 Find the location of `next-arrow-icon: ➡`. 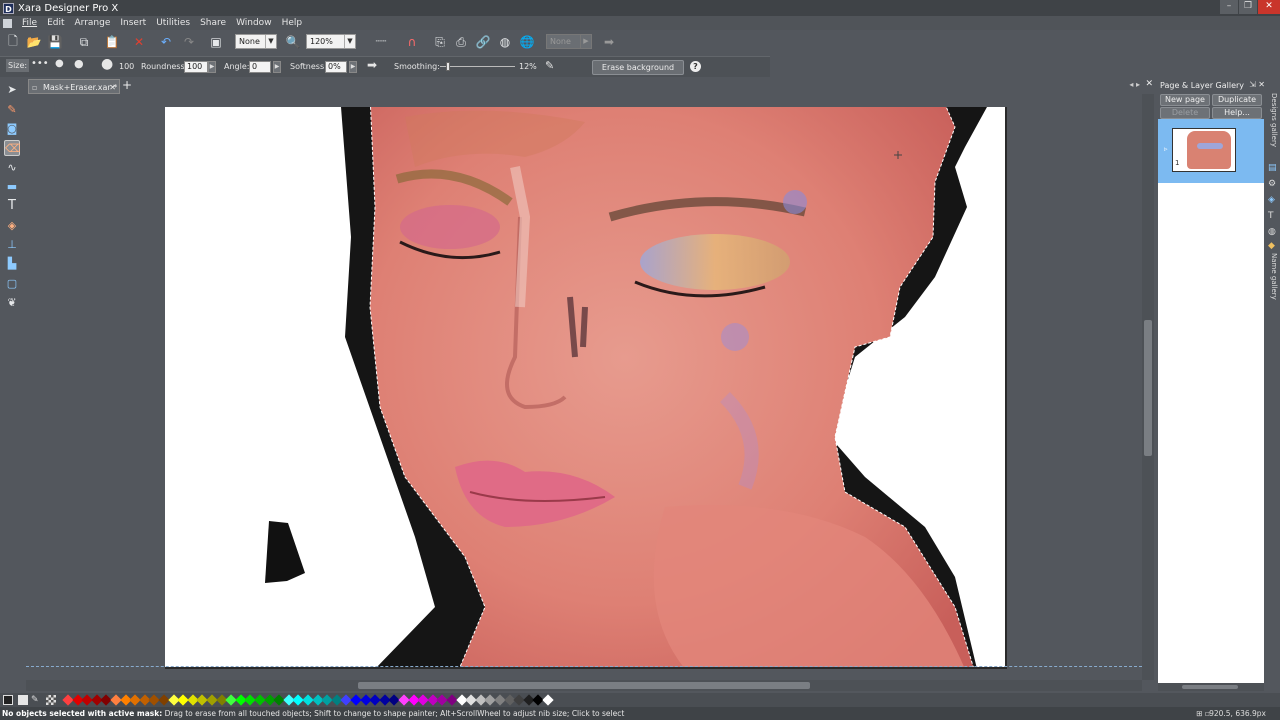

next-arrow-icon: ➡ is located at coordinates (372, 65).